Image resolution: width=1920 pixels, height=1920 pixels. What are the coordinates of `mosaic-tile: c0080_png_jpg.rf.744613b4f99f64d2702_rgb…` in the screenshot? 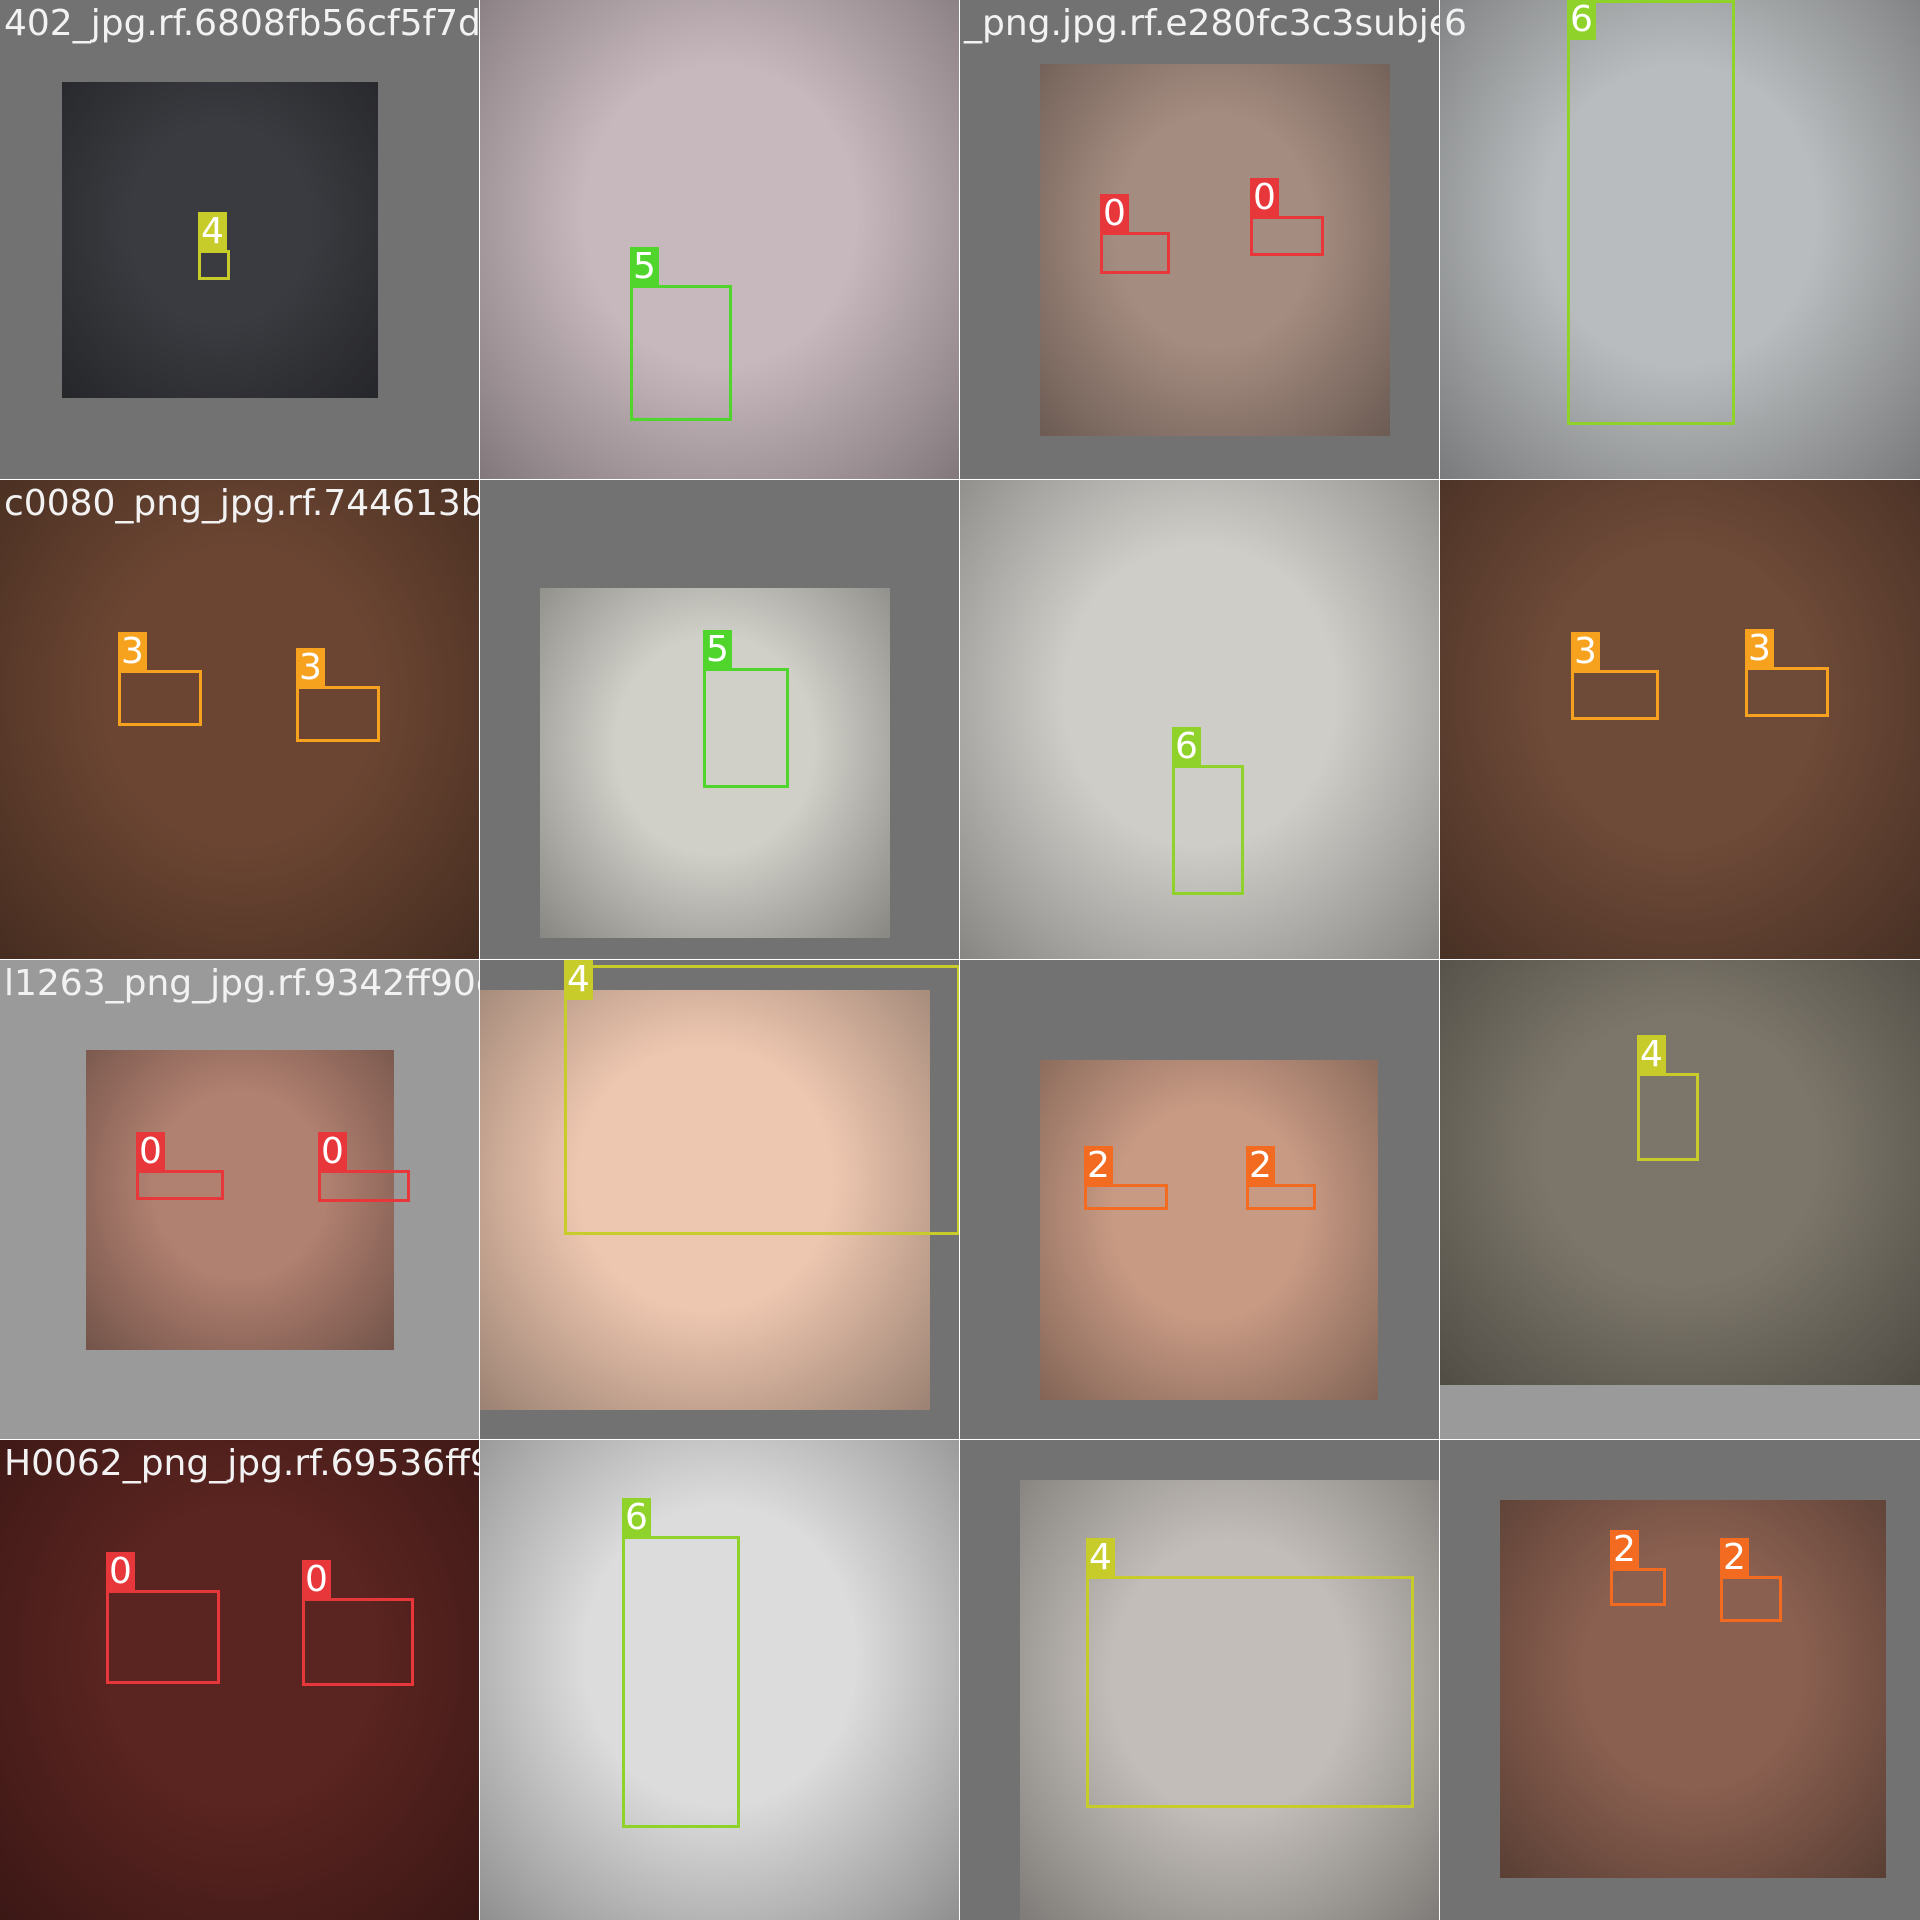 It's located at (239, 719).